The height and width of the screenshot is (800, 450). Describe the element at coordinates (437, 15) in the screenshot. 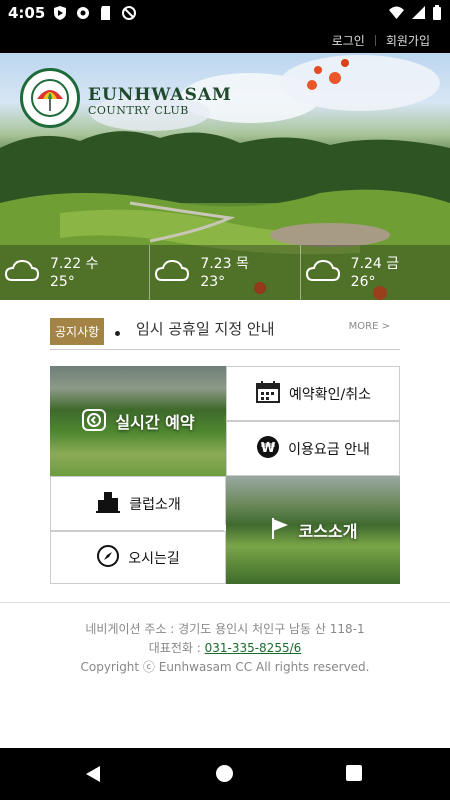

I see `battery-icon` at that location.